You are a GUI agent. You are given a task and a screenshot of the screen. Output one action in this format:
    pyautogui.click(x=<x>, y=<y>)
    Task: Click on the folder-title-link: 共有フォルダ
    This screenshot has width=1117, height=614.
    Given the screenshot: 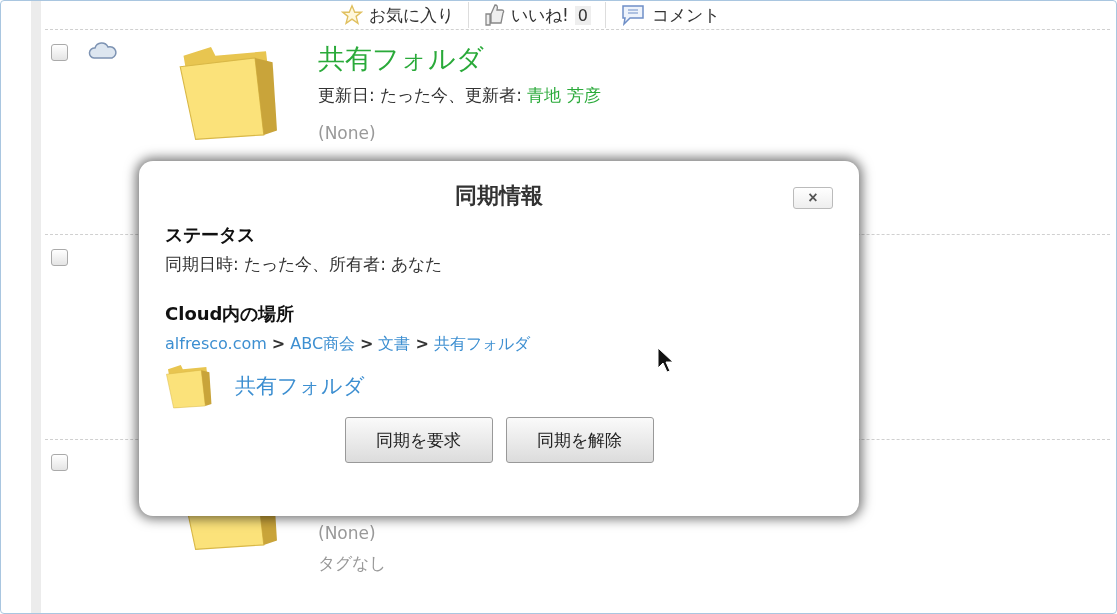 What is the action you would take?
    pyautogui.click(x=459, y=59)
    